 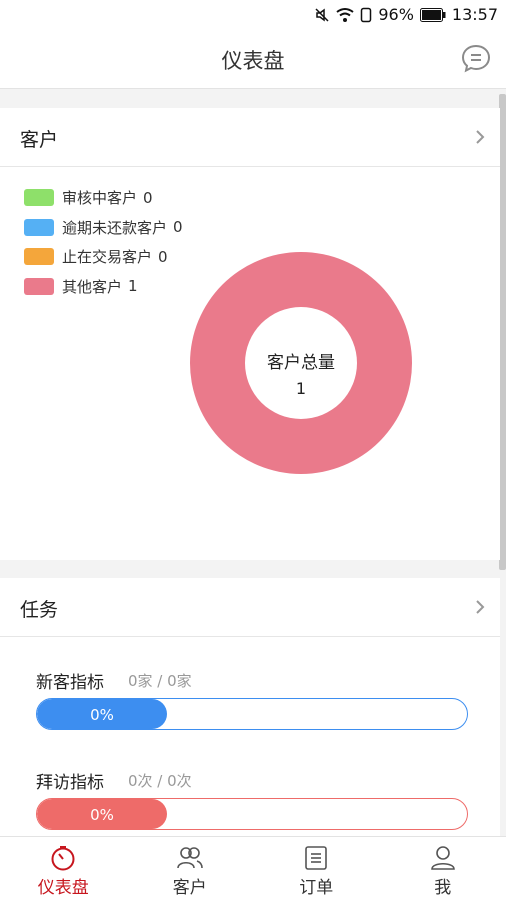 What do you see at coordinates (250, 137) in the screenshot?
I see `customers-card-header: 客户` at bounding box center [250, 137].